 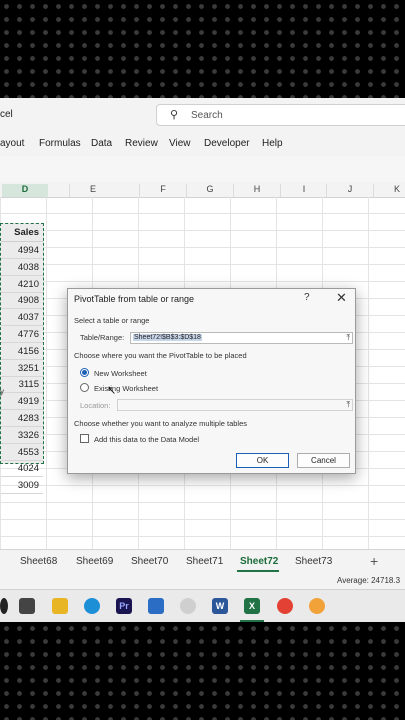 I want to click on search-icon: ⚲, so click(x=174, y=115).